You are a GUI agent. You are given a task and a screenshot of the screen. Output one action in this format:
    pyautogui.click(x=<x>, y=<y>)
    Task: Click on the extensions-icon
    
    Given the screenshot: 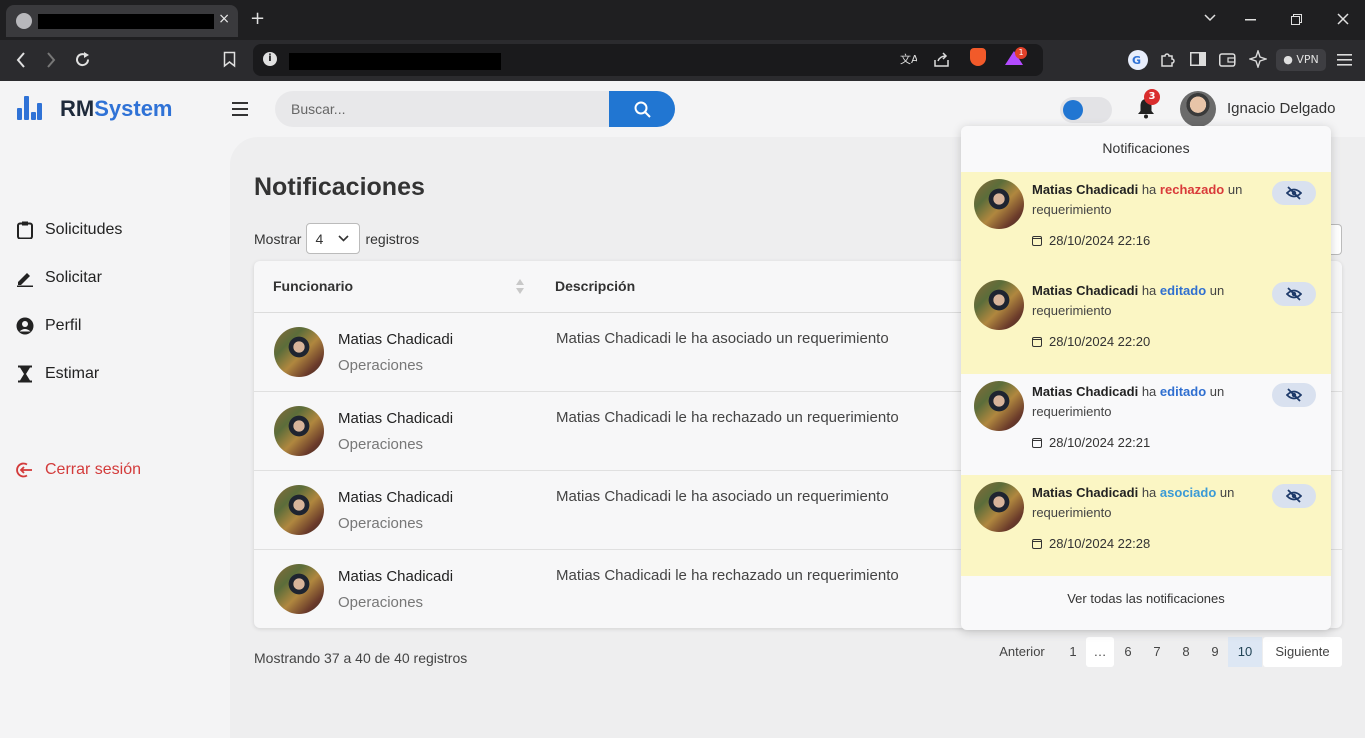 What is the action you would take?
    pyautogui.click(x=1167, y=59)
    